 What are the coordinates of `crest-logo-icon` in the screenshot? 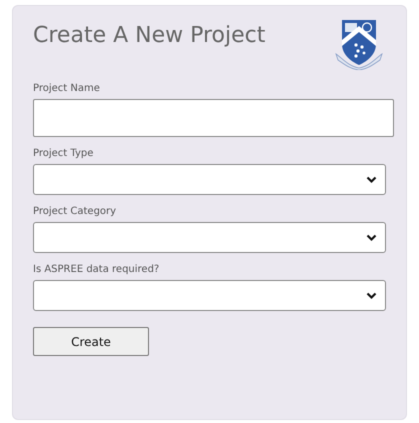 It's located at (359, 44).